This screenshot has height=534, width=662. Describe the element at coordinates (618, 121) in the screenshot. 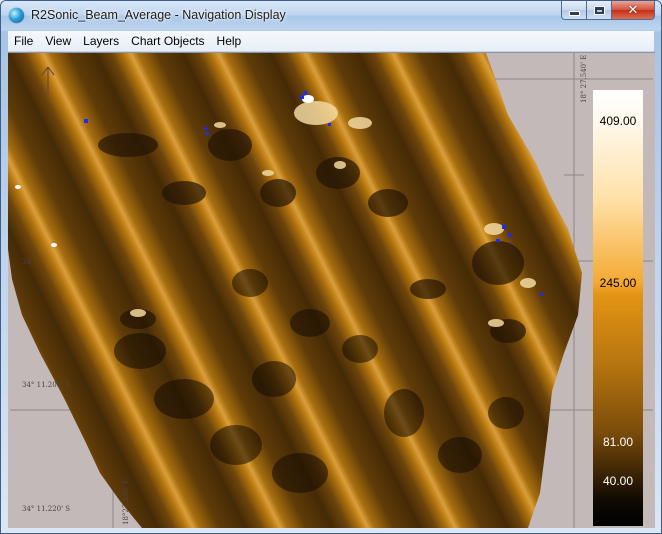

I see `scale-label-max: 409.00` at that location.